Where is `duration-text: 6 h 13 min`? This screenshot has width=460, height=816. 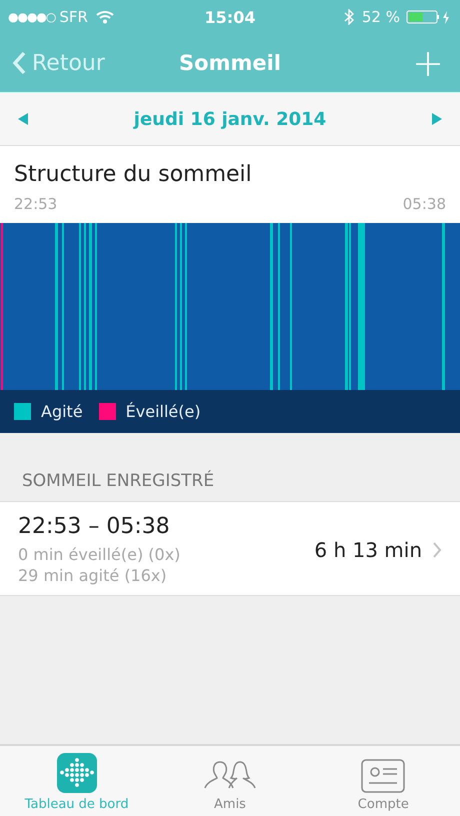
duration-text: 6 h 13 min is located at coordinates (368, 550).